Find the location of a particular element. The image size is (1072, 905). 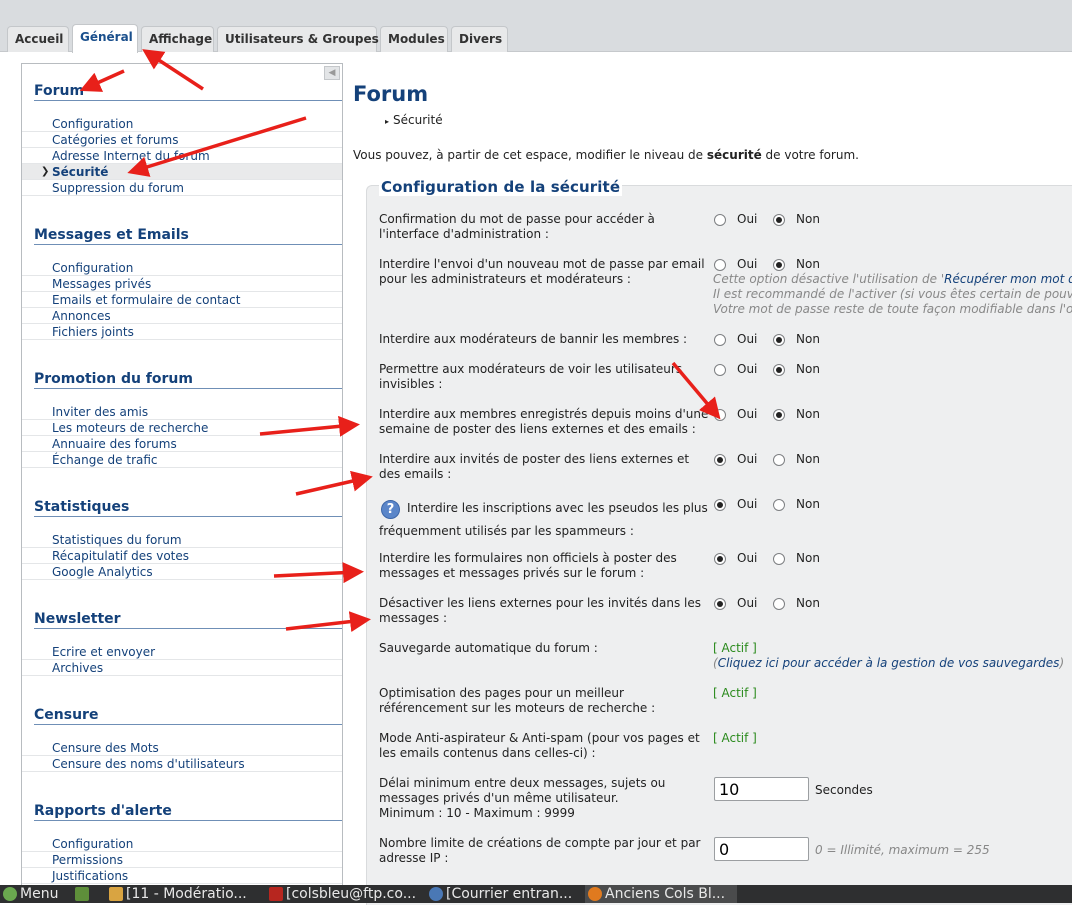

sidebar-item-censure-mots: Censure des Mots is located at coordinates (182, 748).